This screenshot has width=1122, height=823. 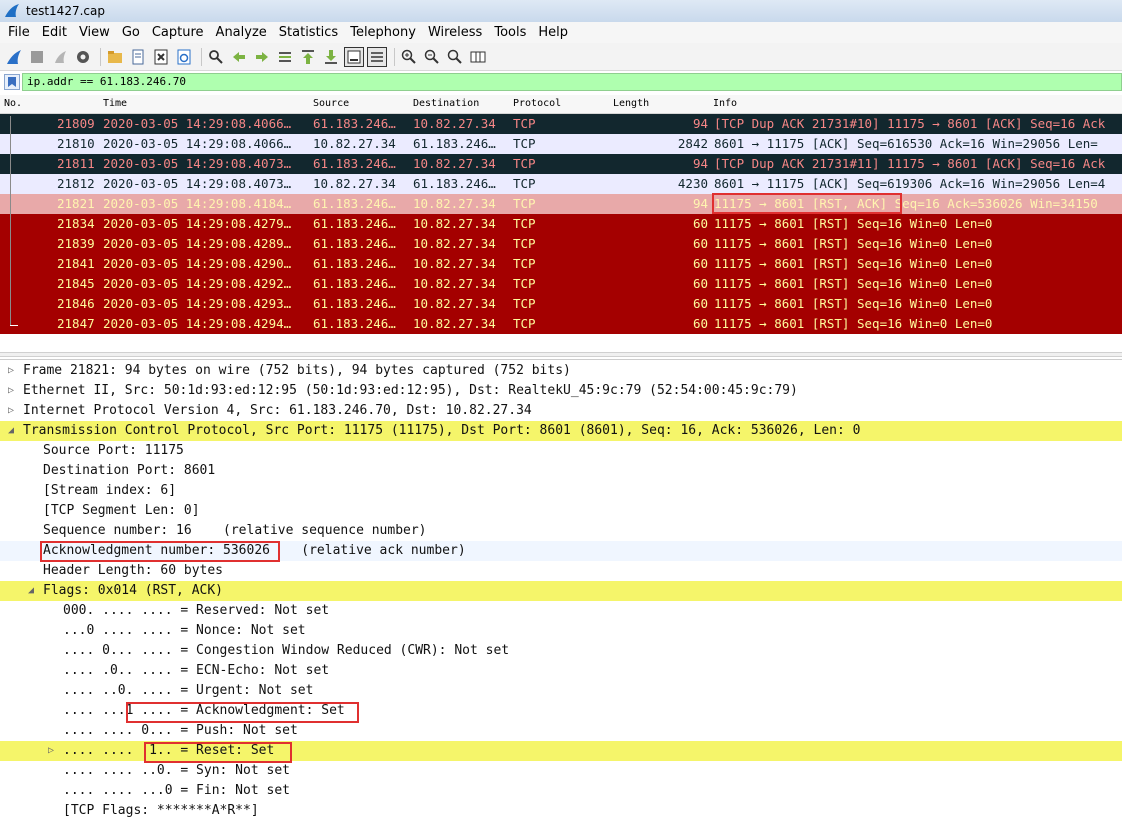 I want to click on packet-no: 21841, so click(x=76, y=263).